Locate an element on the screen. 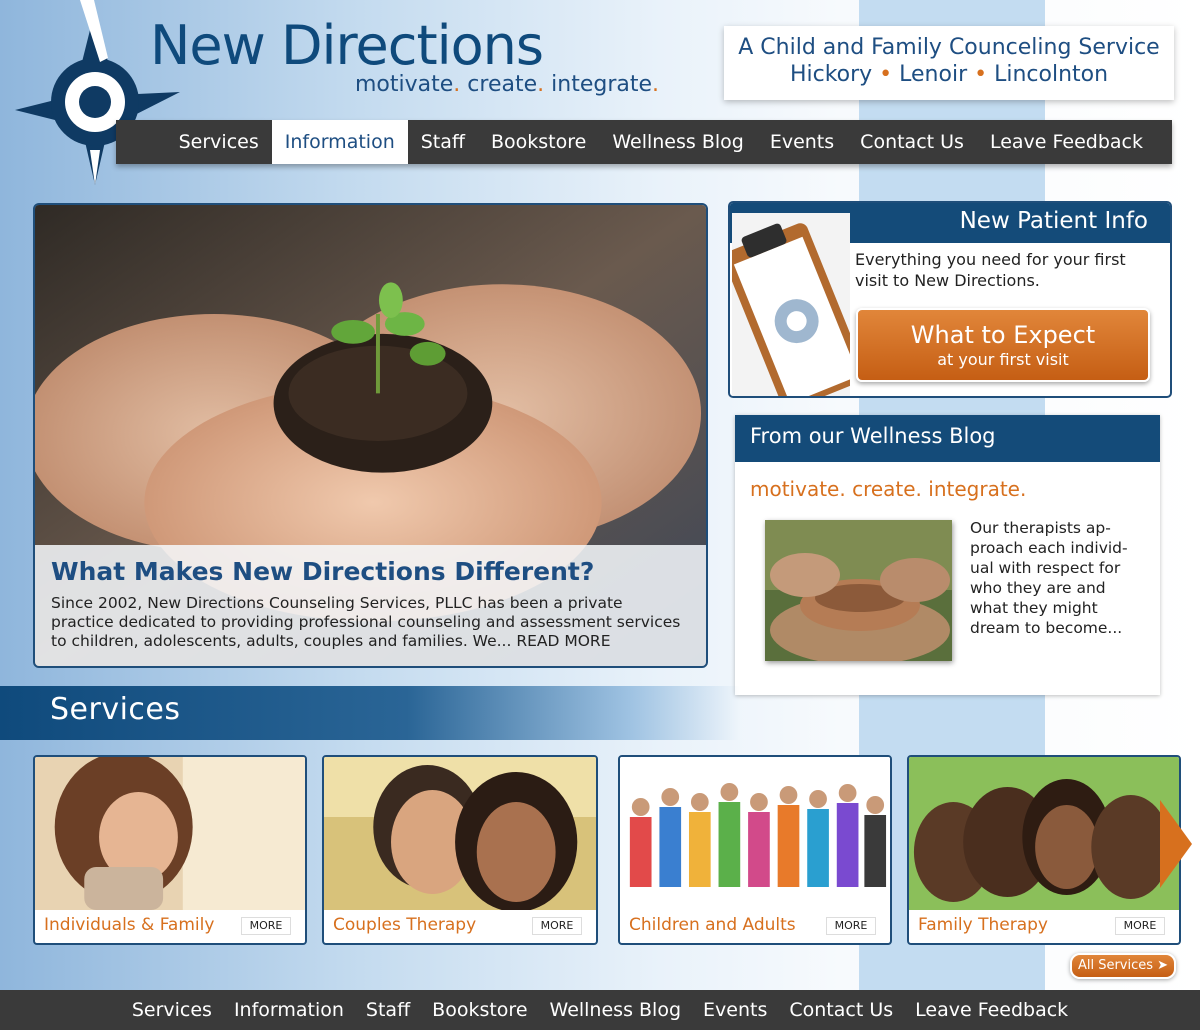 The image size is (1200, 1030). blog-tagline: motivate. create. integrate. is located at coordinates (888, 489).